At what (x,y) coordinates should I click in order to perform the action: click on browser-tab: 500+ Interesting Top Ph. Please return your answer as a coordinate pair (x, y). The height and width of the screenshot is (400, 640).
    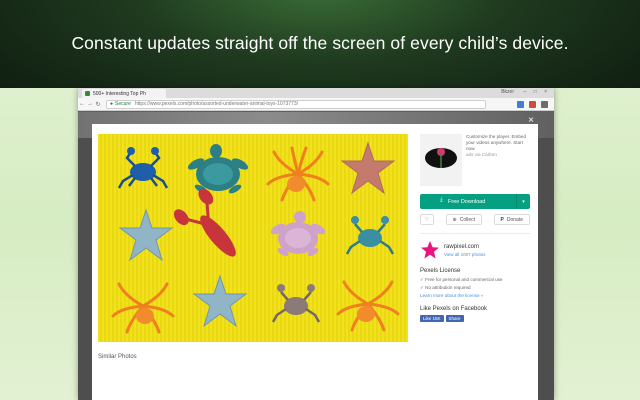
    Looking at the image, I should click on (124, 93).